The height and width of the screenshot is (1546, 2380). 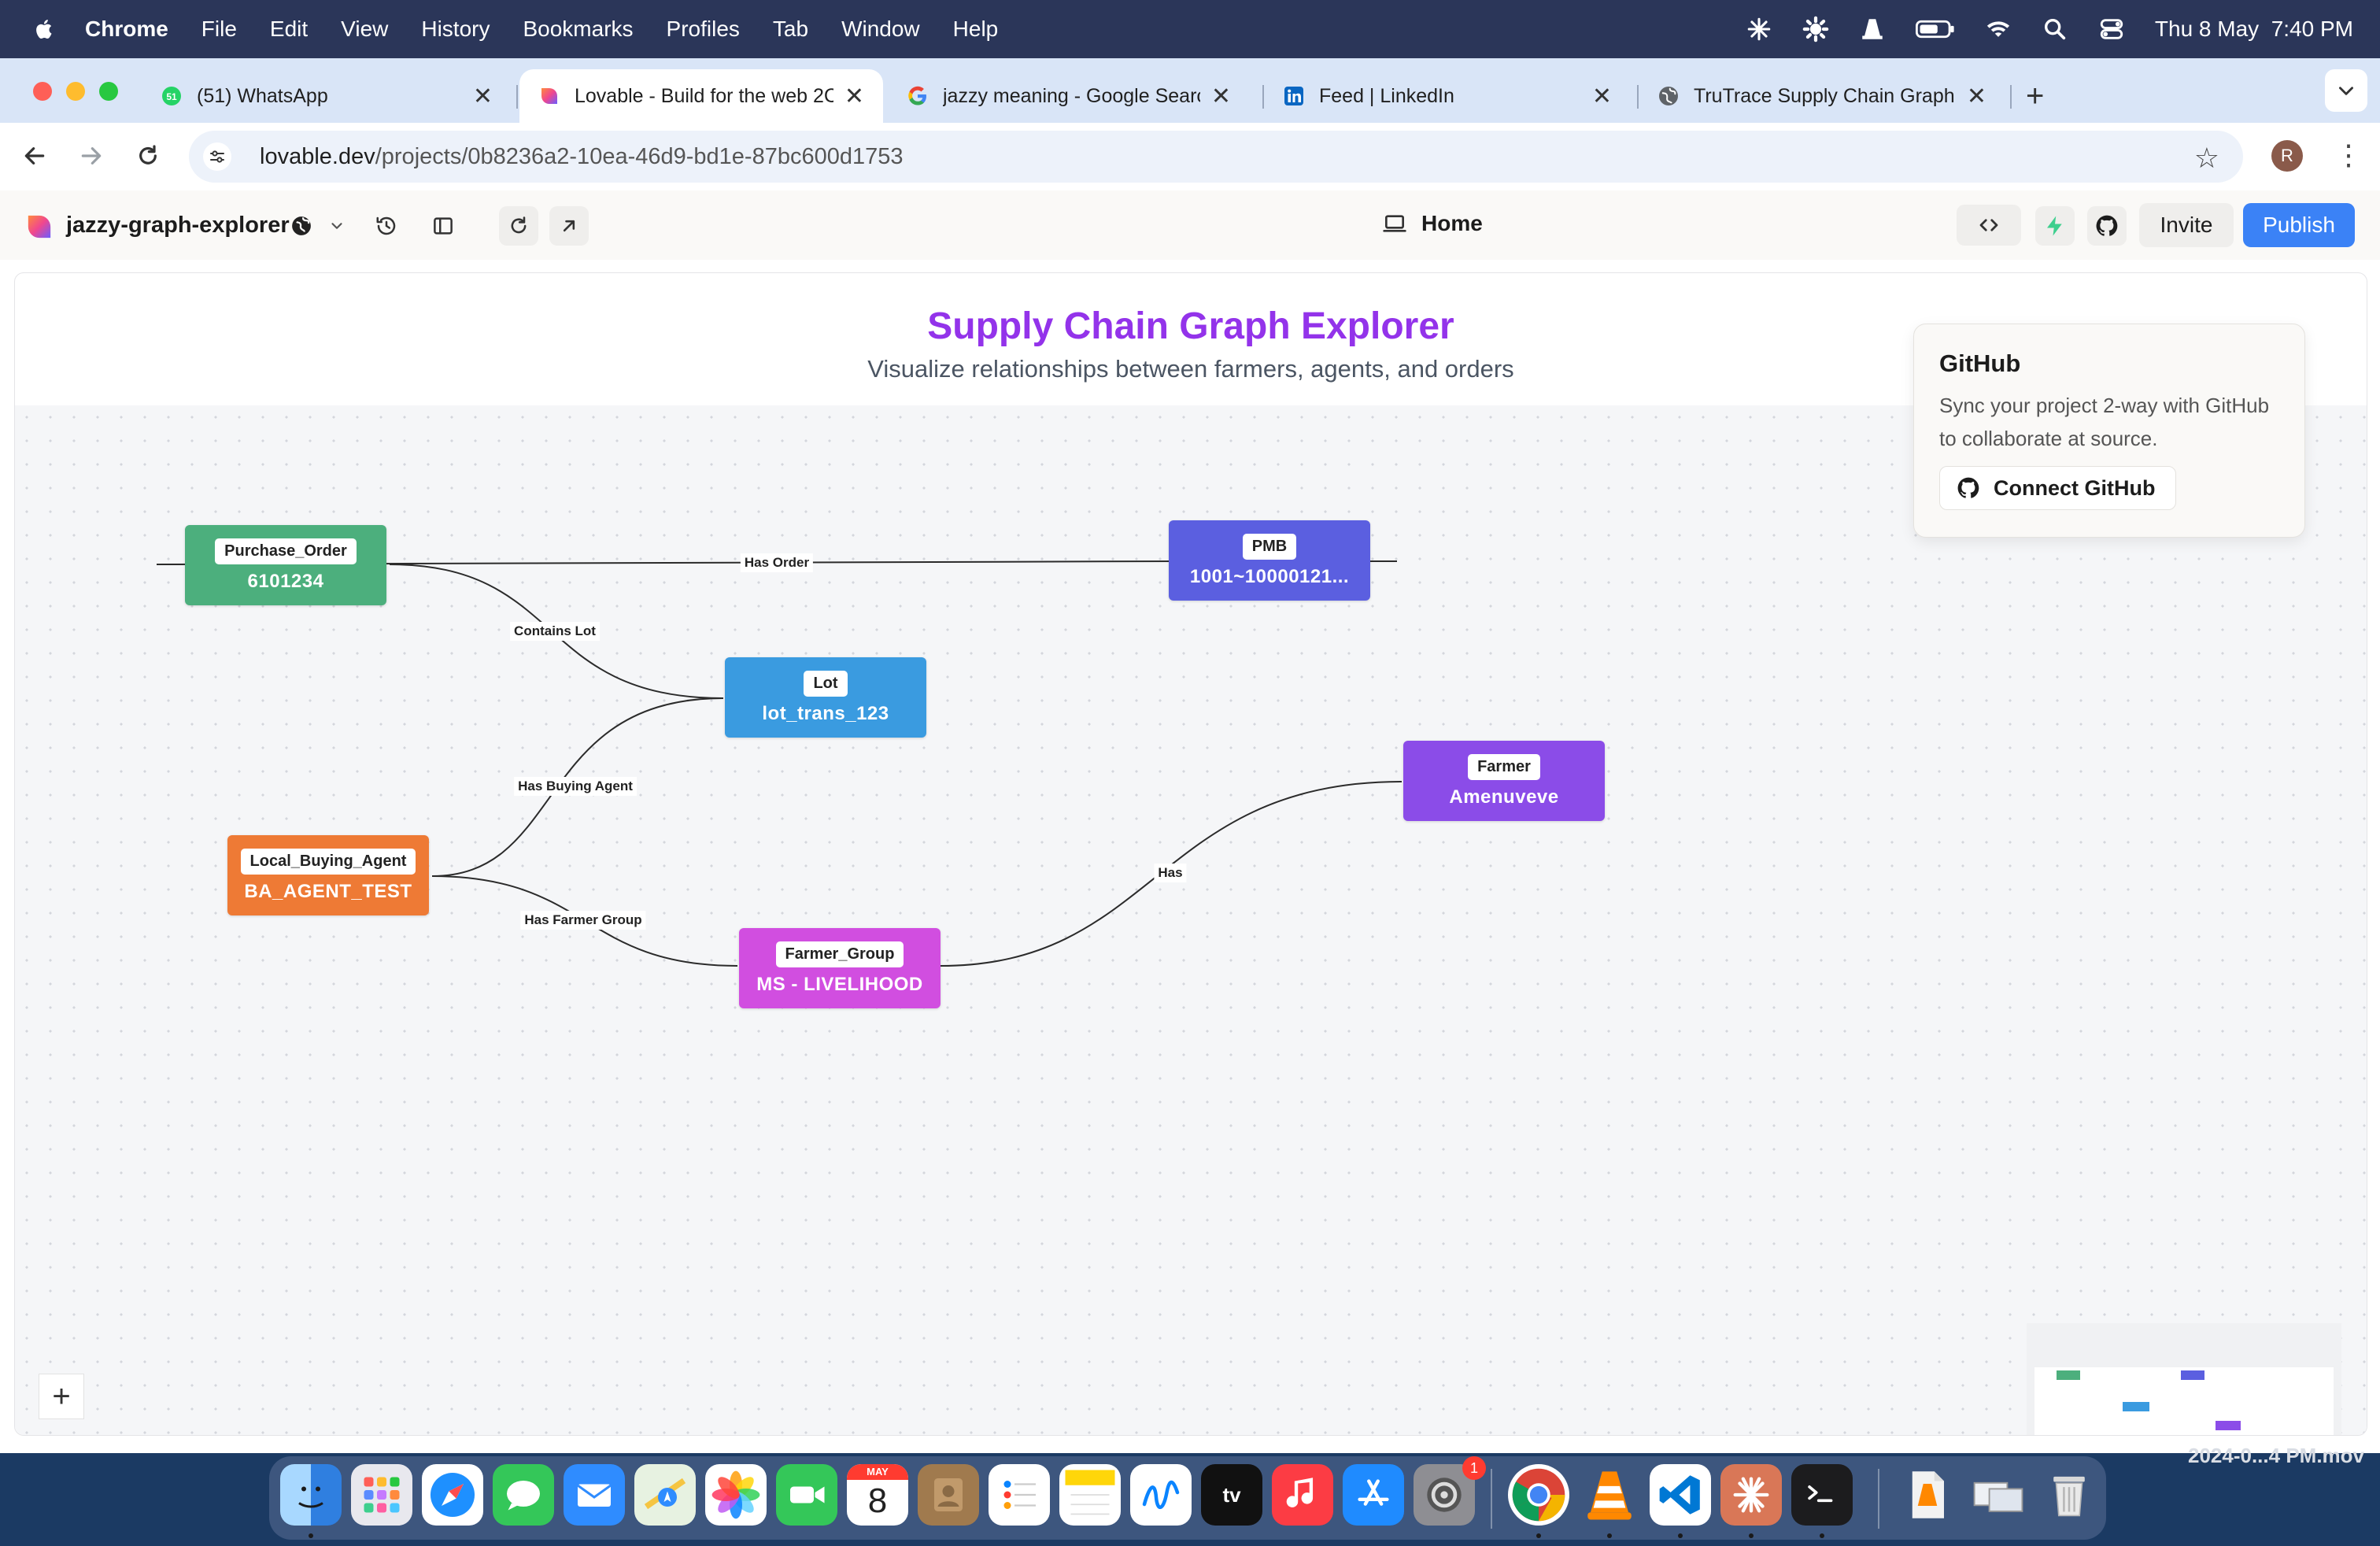 What do you see at coordinates (364, 29) in the screenshot?
I see `menu-view: View` at bounding box center [364, 29].